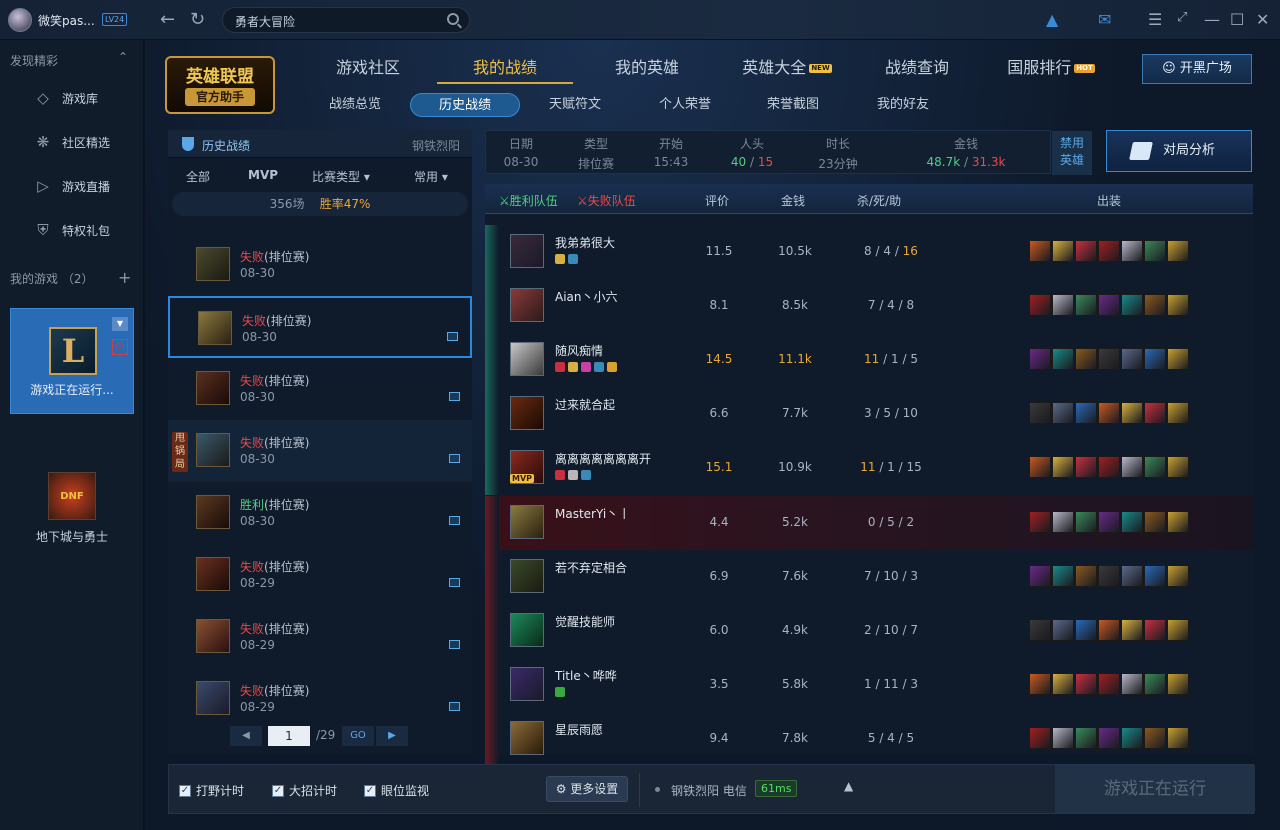 Image resolution: width=1280 pixels, height=830 pixels. Describe the element at coordinates (585, 242) in the screenshot. I see `player-name: 我弟弟很大` at that location.